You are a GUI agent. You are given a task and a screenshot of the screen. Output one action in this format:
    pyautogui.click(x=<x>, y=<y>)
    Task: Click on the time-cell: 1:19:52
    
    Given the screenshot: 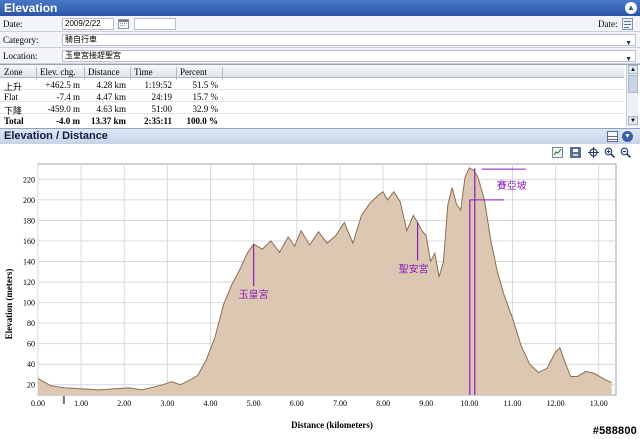 What is the action you would take?
    pyautogui.click(x=158, y=85)
    